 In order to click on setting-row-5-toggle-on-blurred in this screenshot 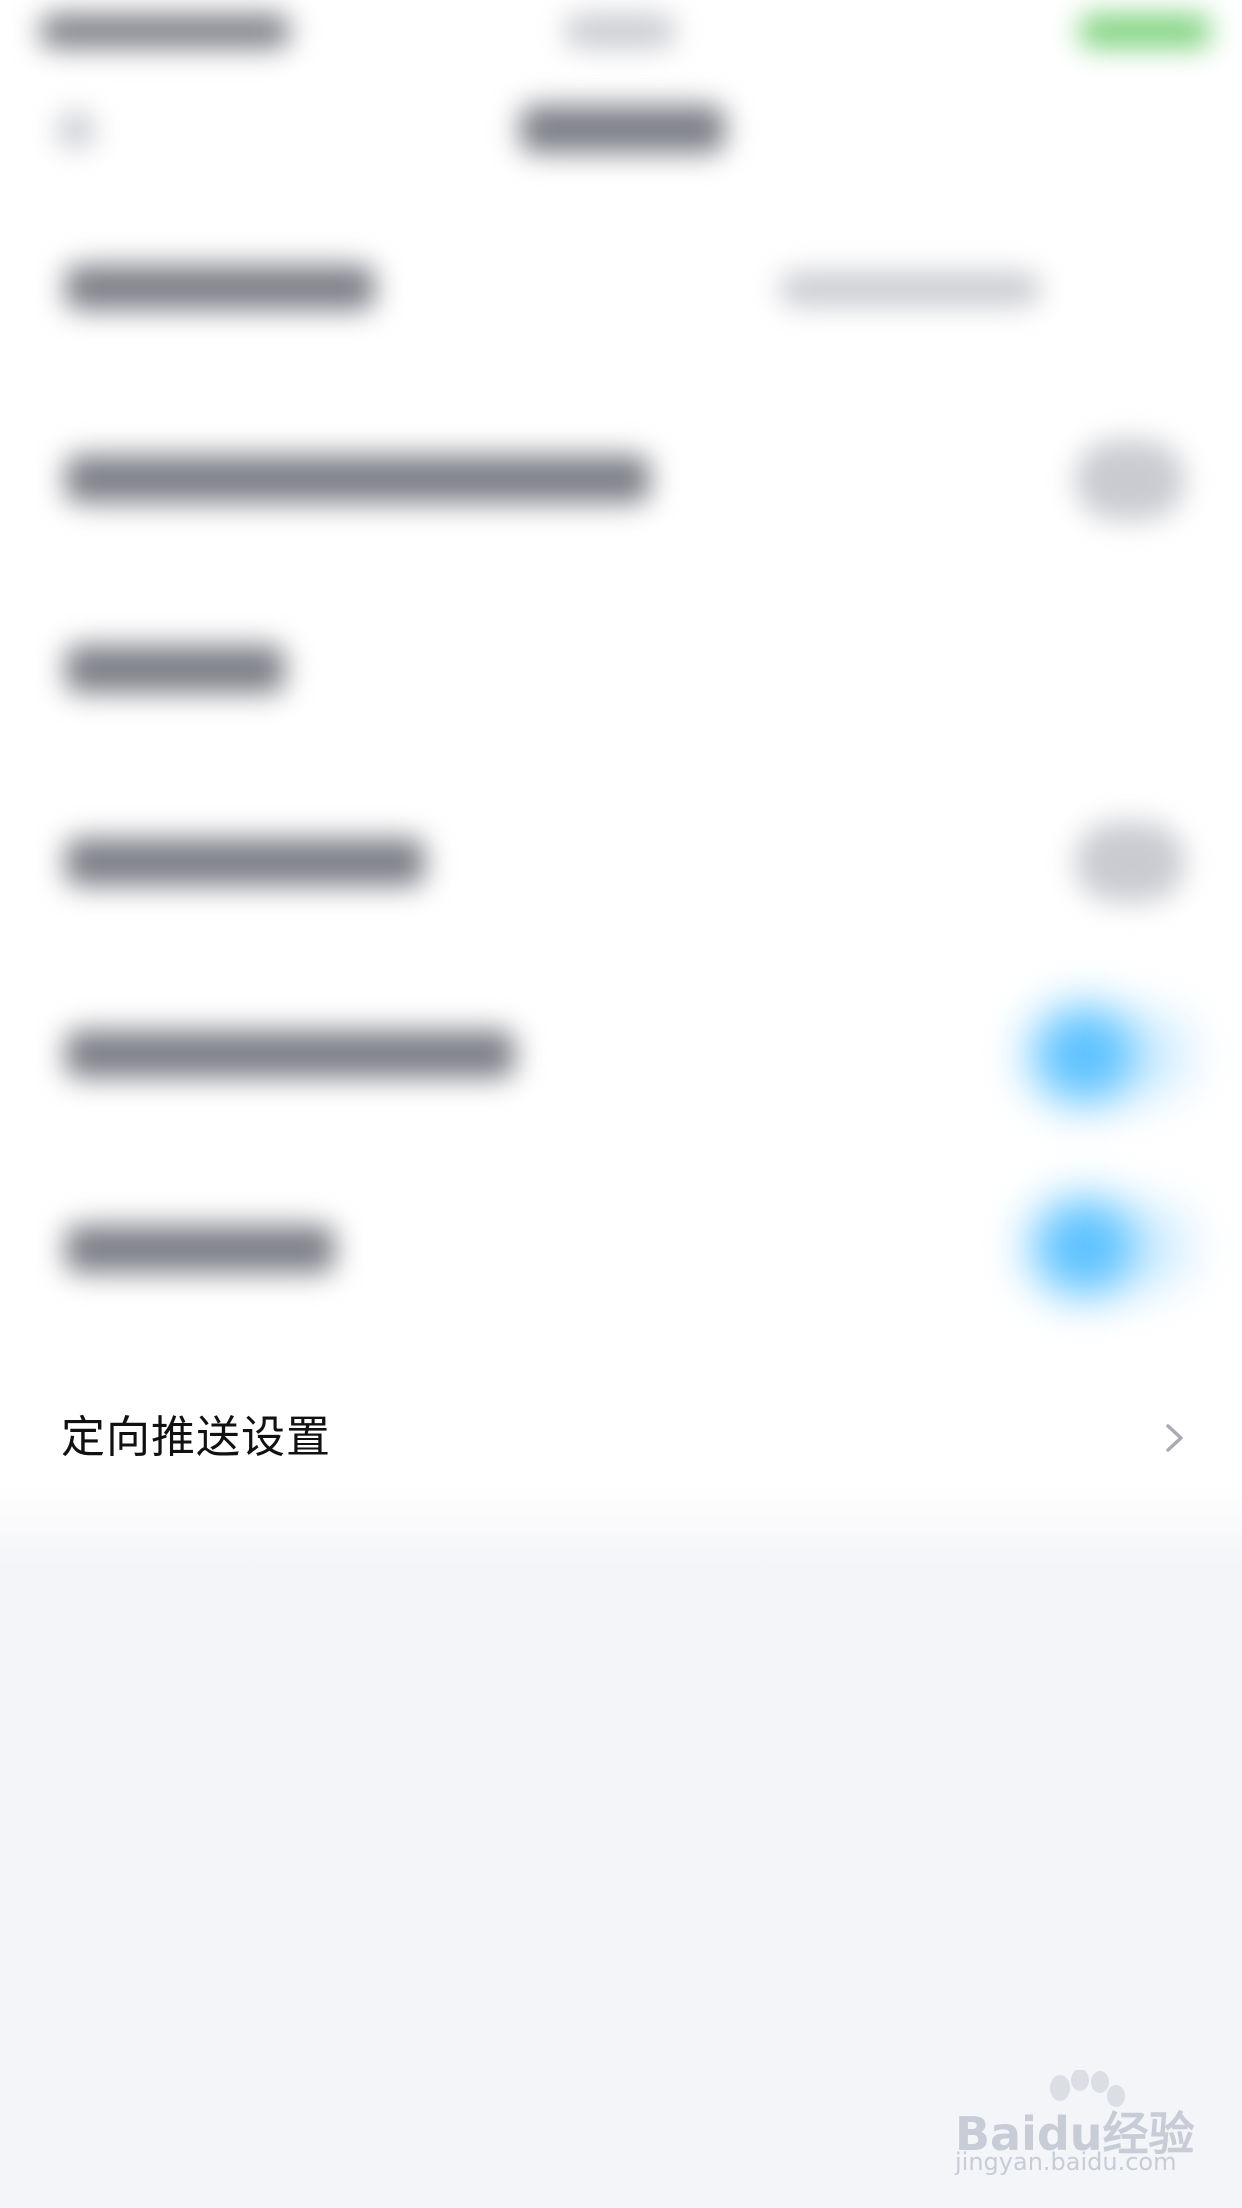, I will do `click(1107, 1055)`.